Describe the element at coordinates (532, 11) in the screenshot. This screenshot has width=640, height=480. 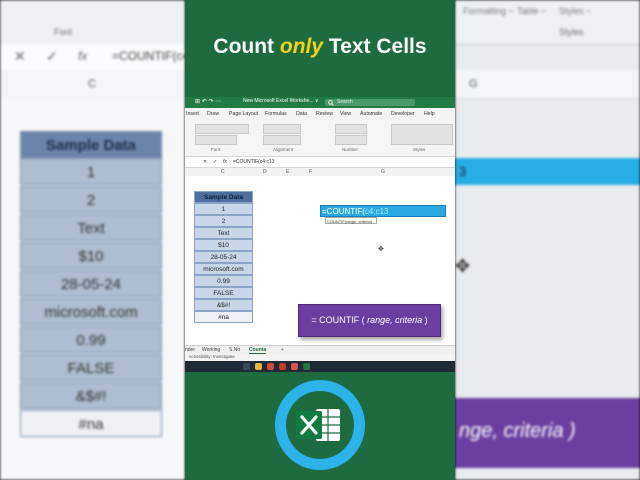
I see `ribbon-item: Table ~` at that location.